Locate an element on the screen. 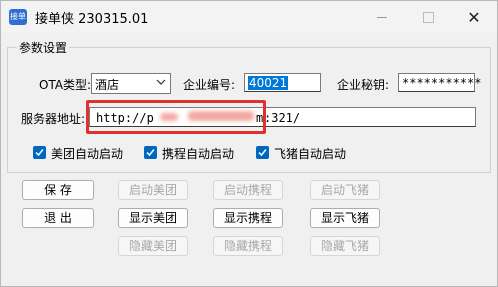 The height and width of the screenshot is (287, 498). close-icon: ✕ is located at coordinates (474, 17).